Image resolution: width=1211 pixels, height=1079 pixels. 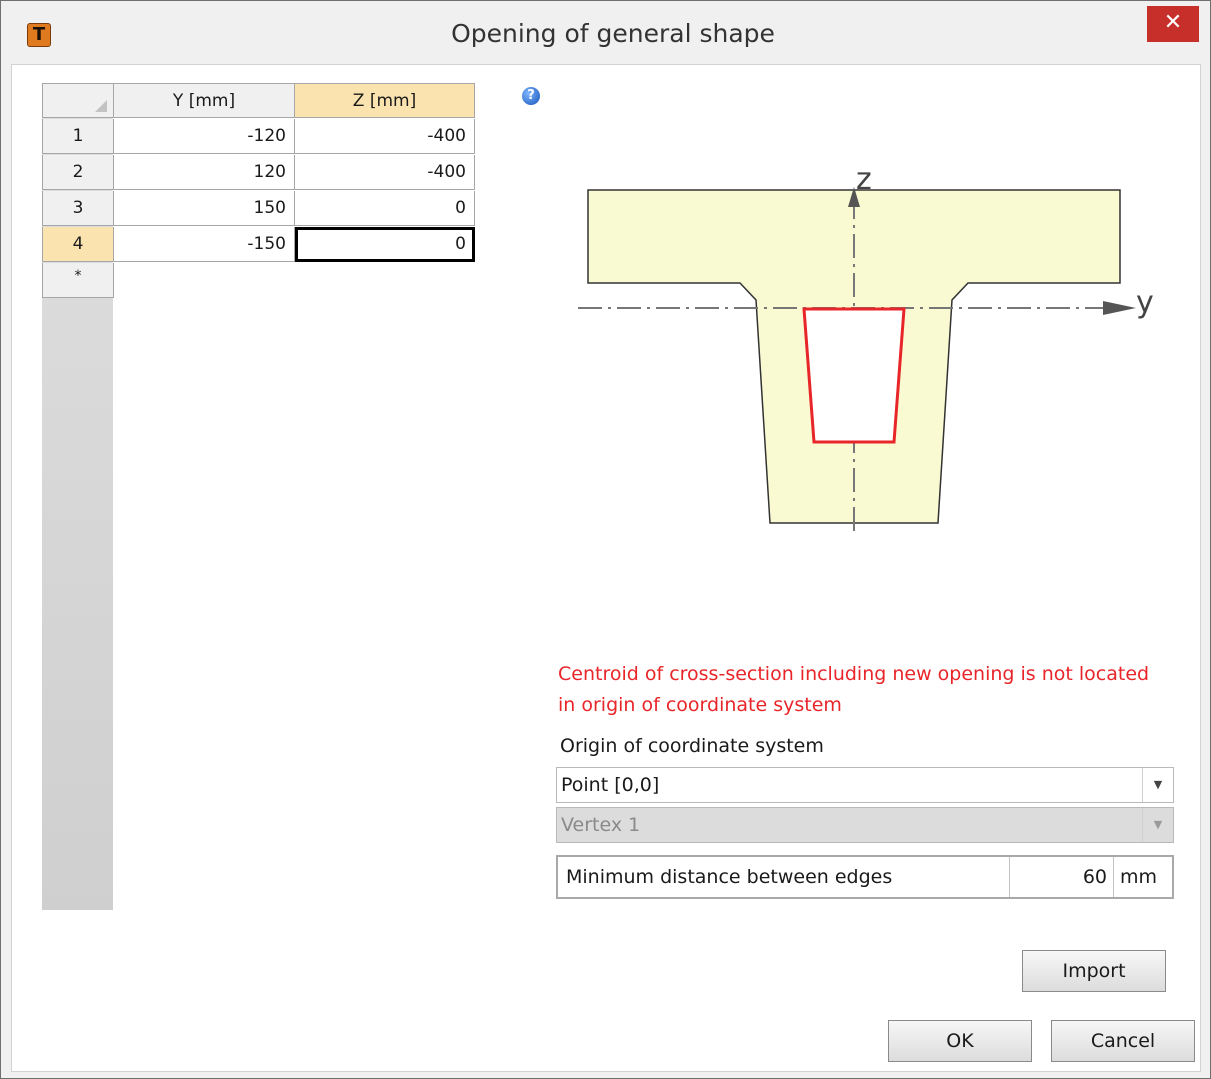 I want to click on import-button: Import, so click(x=1094, y=971).